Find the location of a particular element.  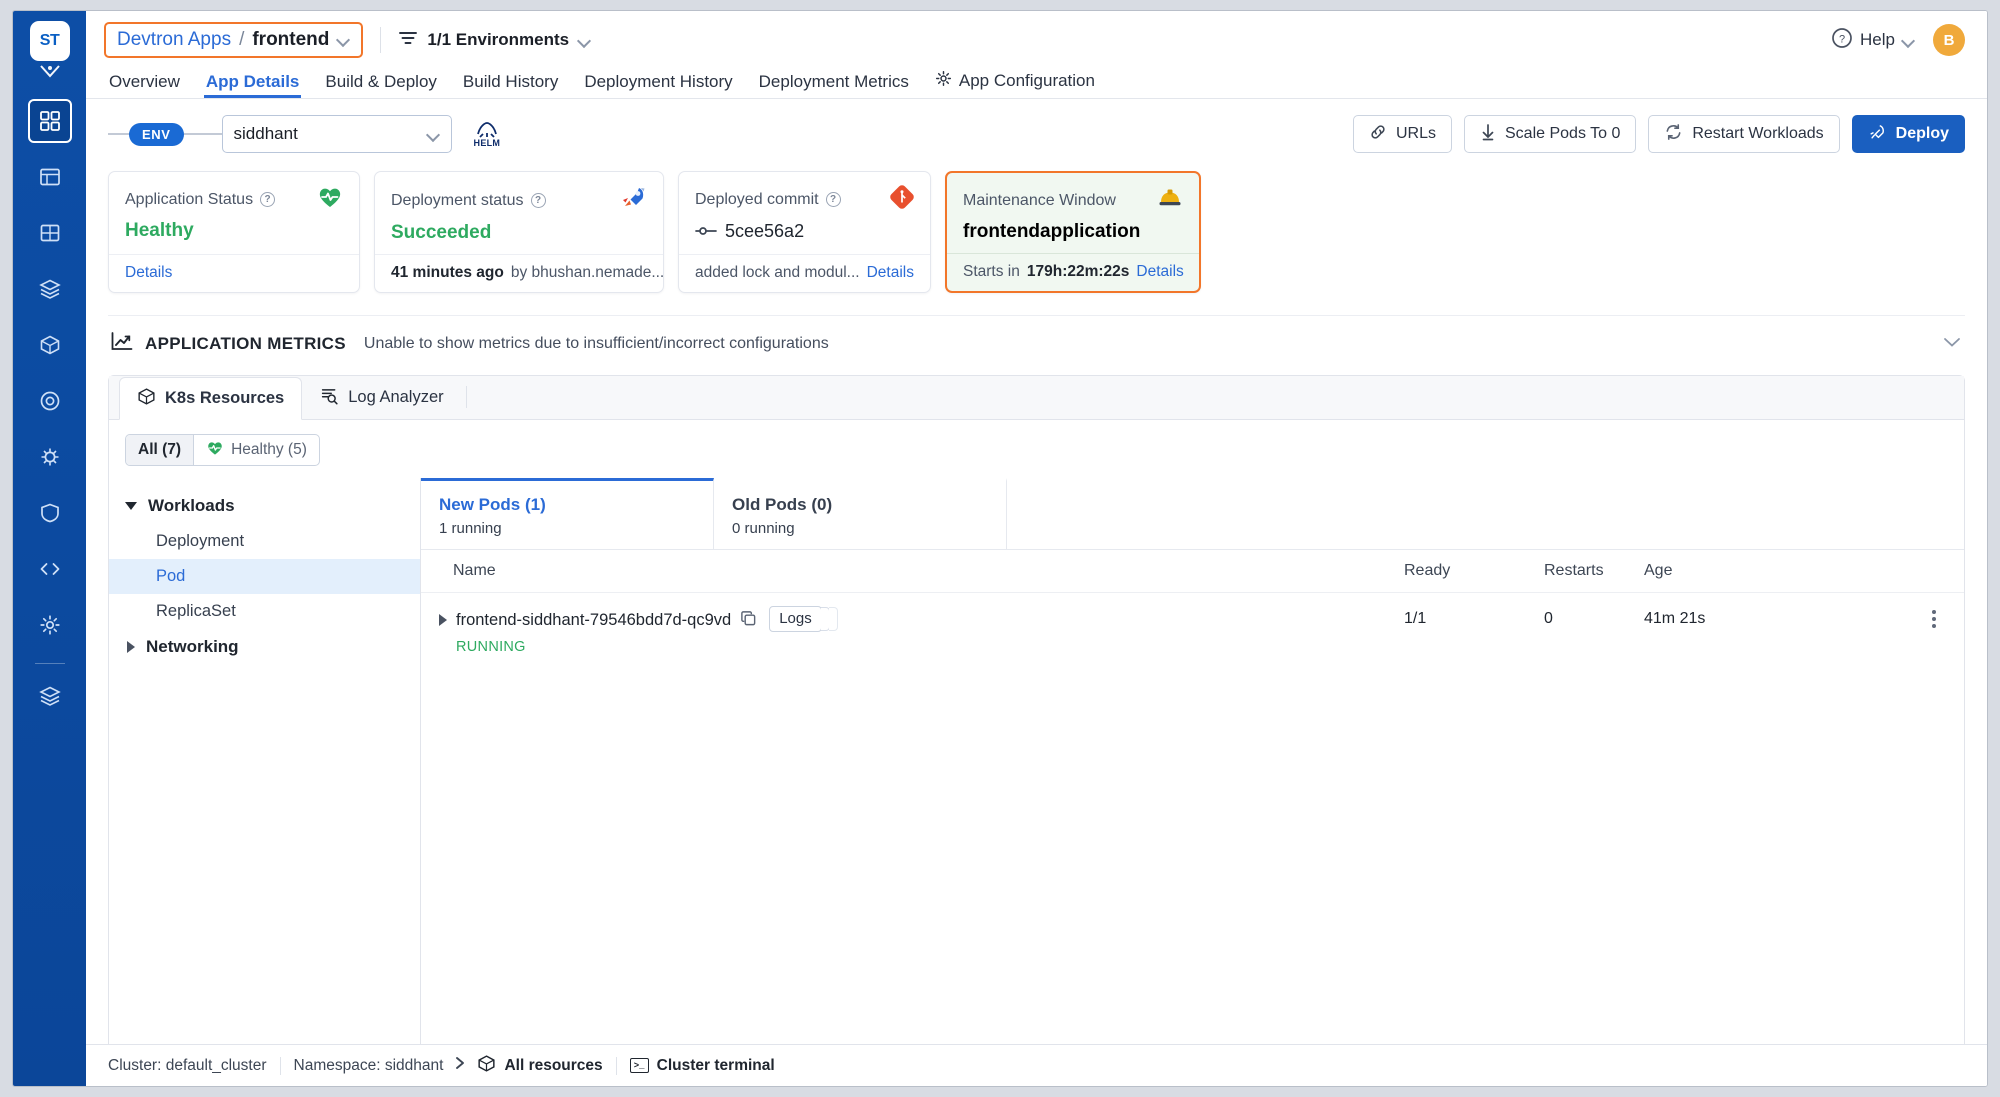

application-metrics-title: APPLICATION METRICS is located at coordinates (245, 343).